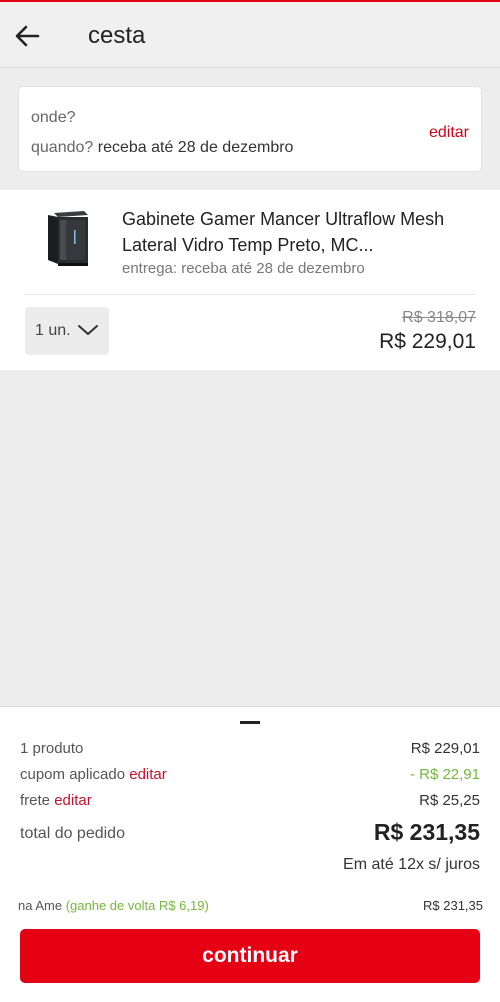 This screenshot has height=1002, width=500. Describe the element at coordinates (426, 832) in the screenshot. I see `order-total-value: R$ 231,35` at that location.